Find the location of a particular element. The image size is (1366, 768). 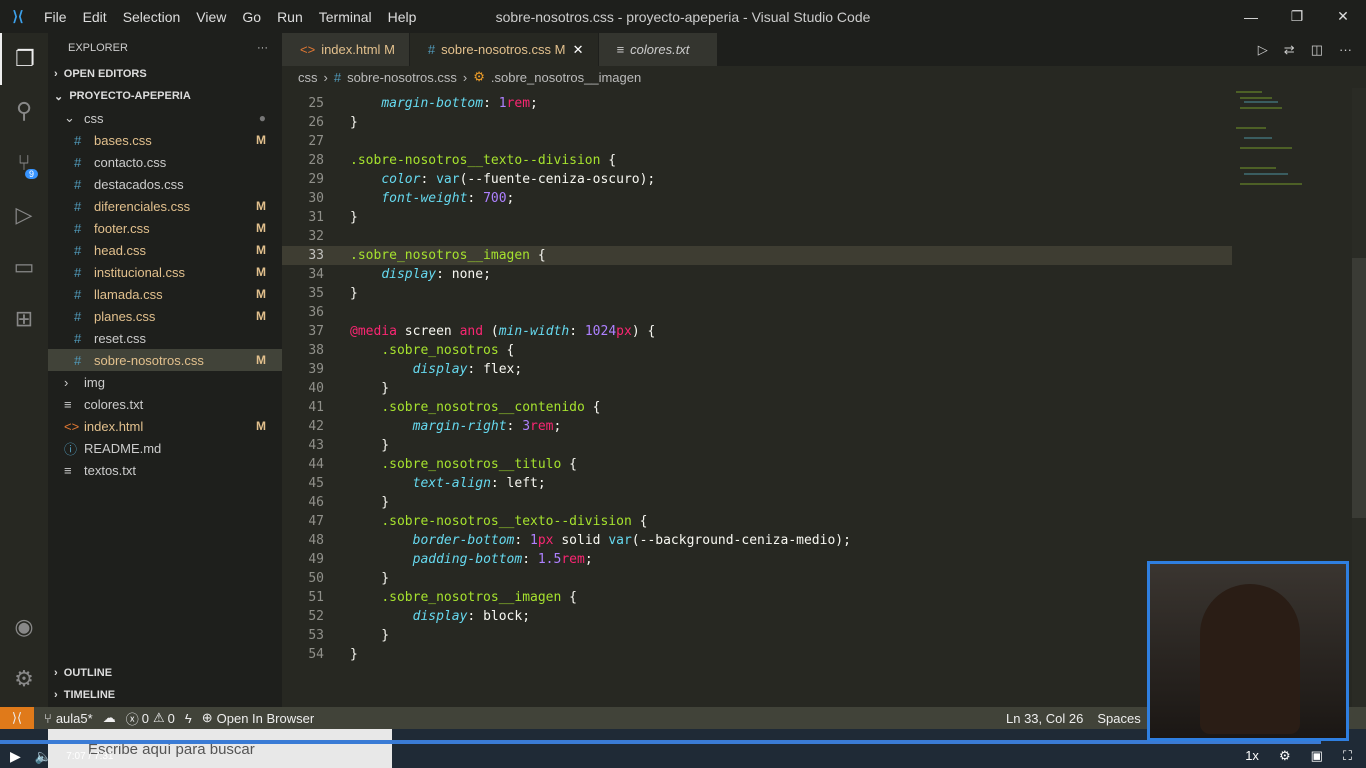

run-debug-icon: ▷ is located at coordinates (24, 215).